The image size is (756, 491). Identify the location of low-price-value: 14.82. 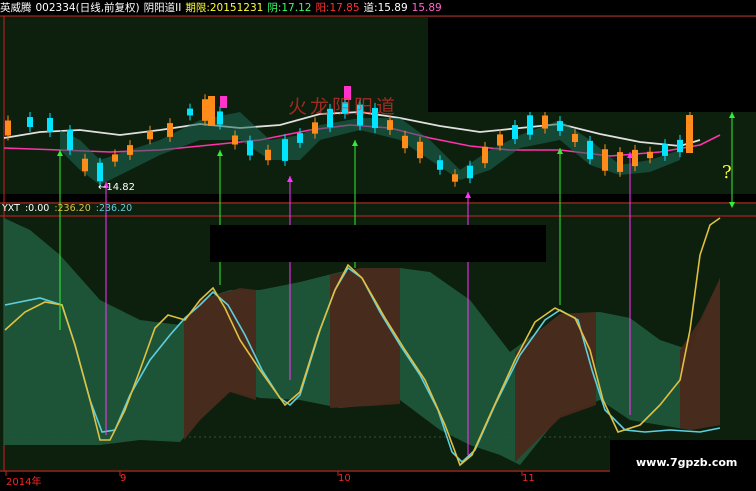
(121, 187).